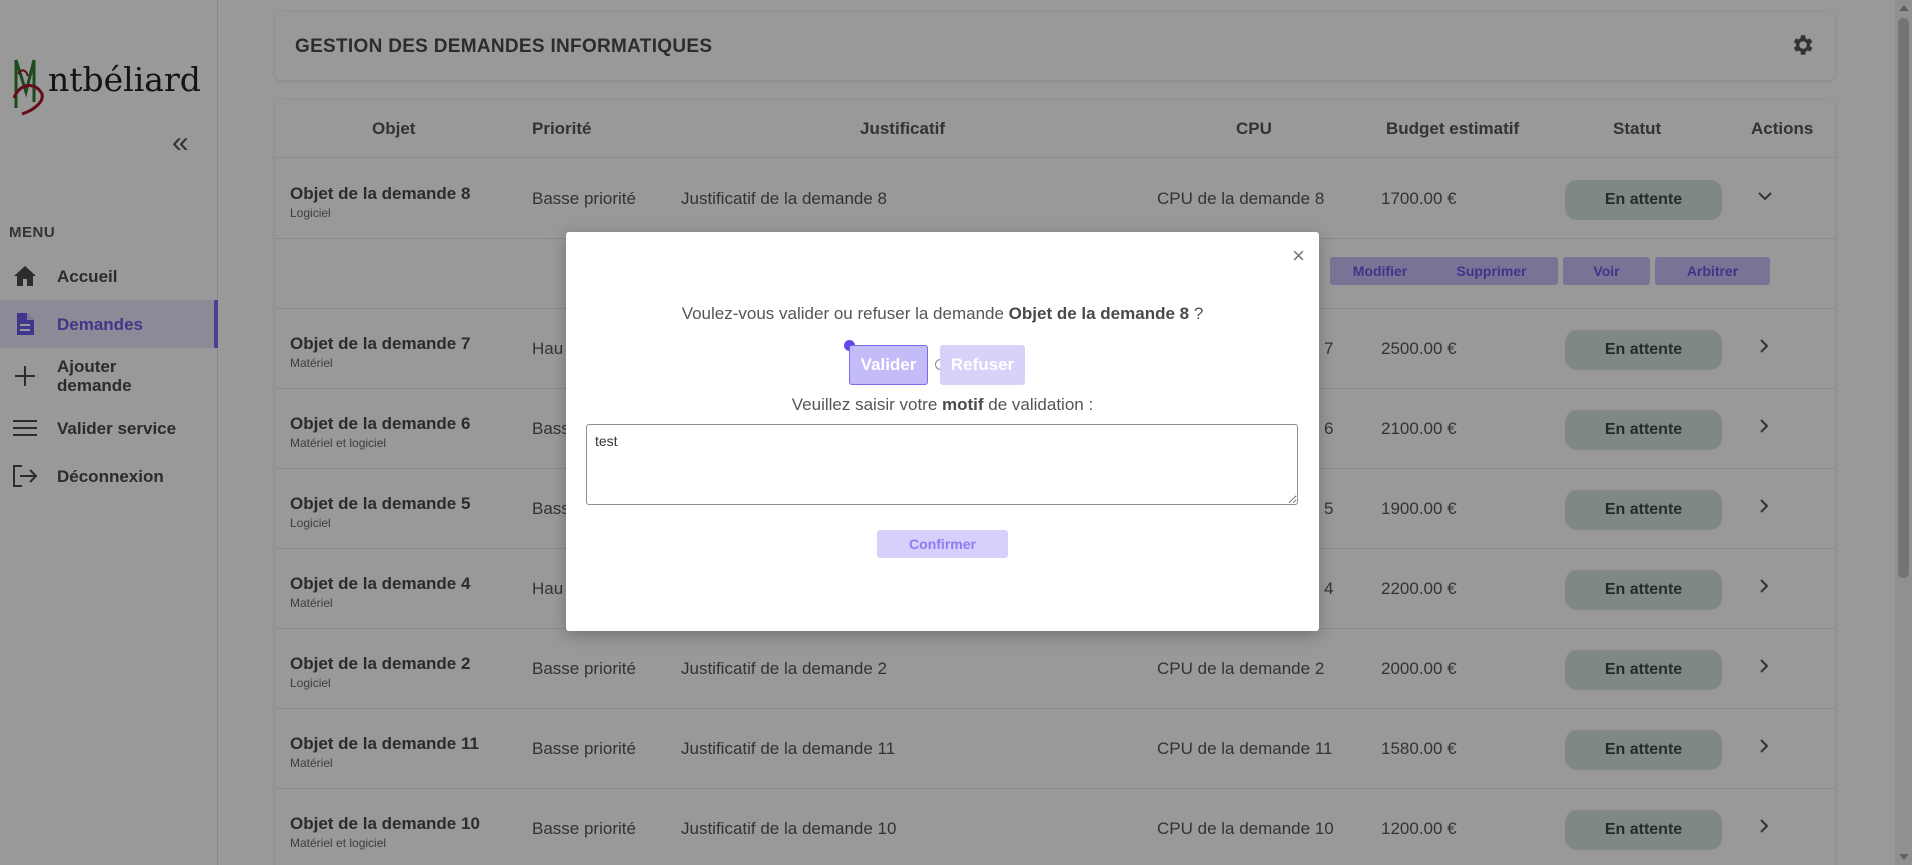 The height and width of the screenshot is (865, 1912). I want to click on confirm-button: Confirmer, so click(942, 544).